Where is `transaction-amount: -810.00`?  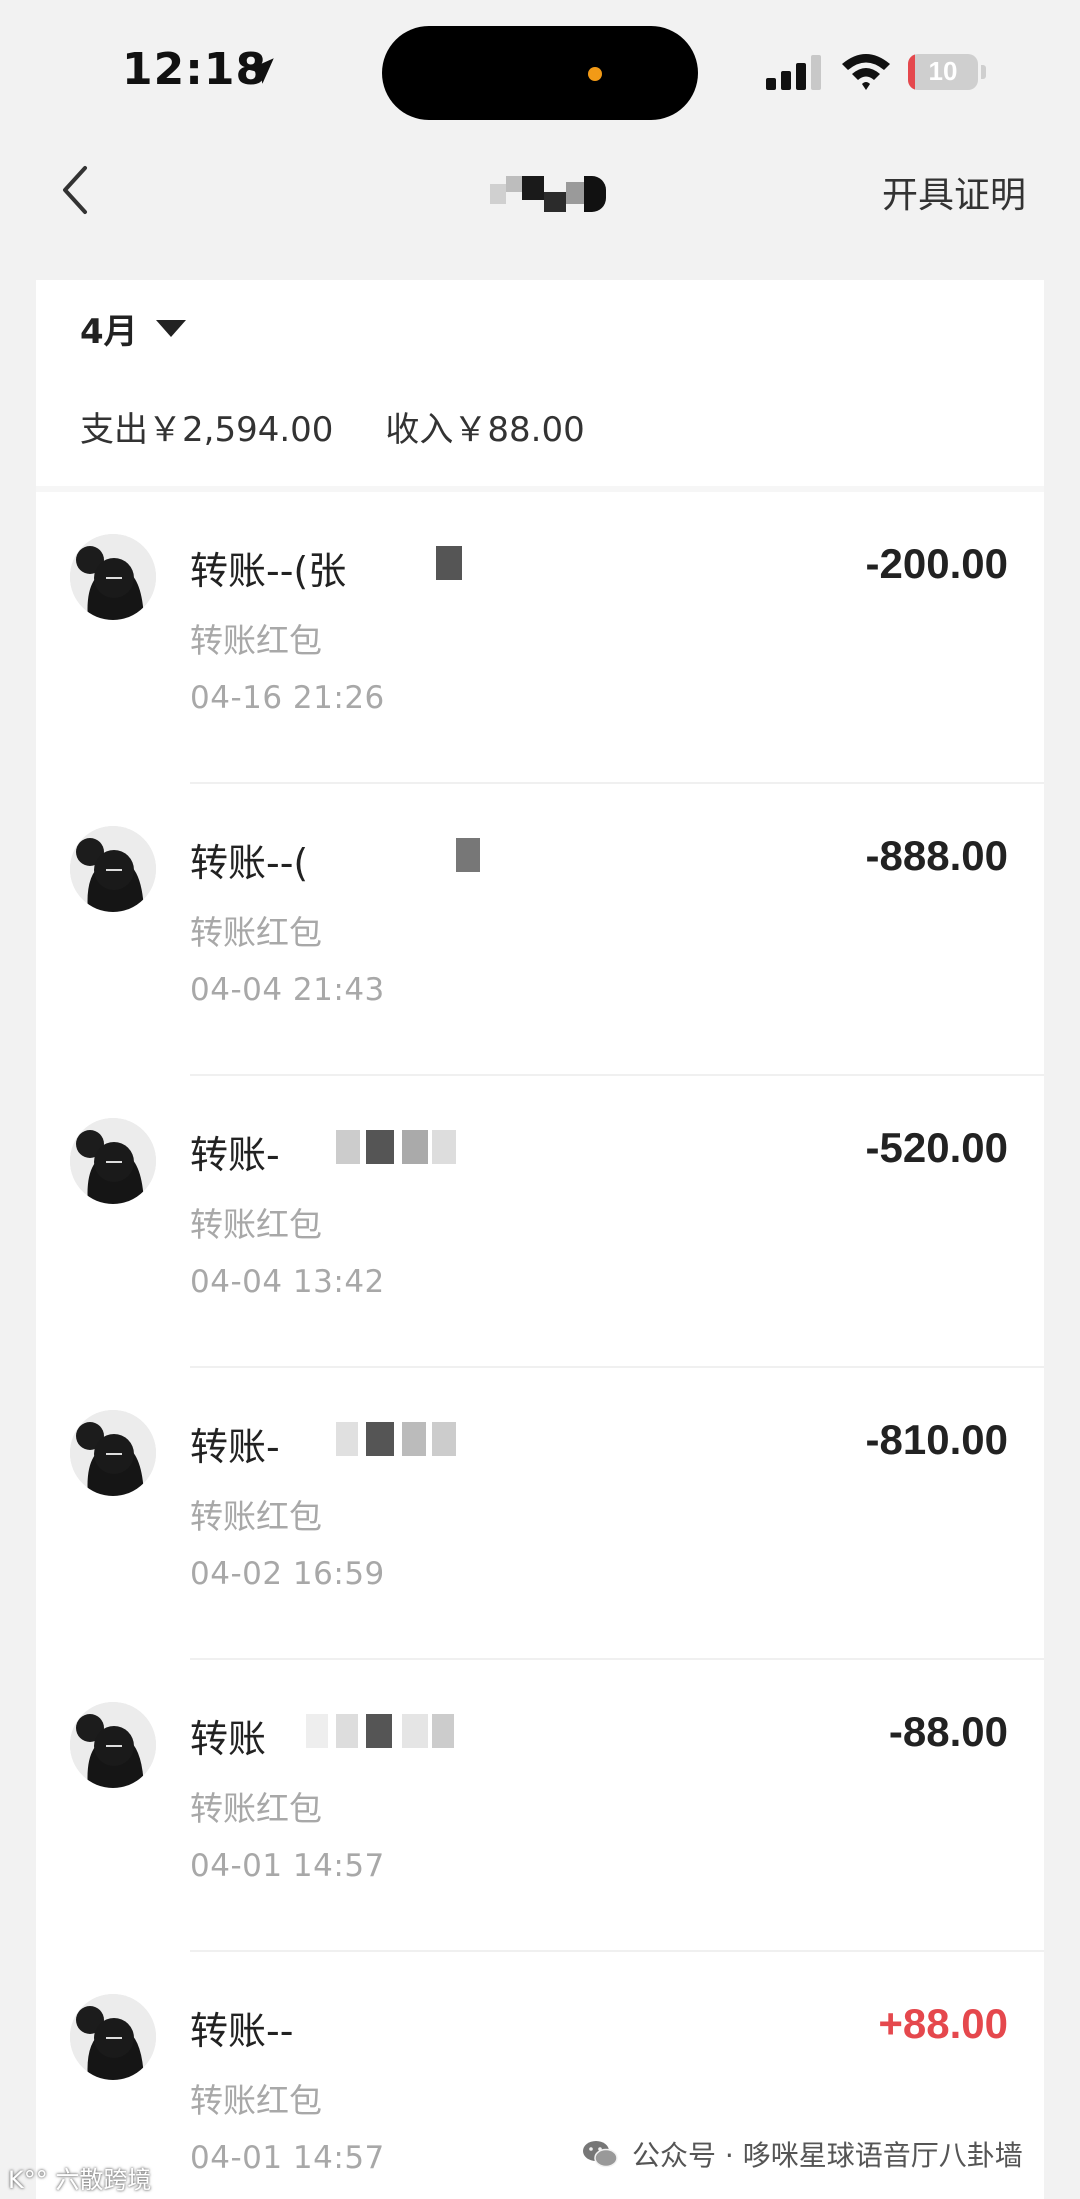 transaction-amount: -810.00 is located at coordinates (936, 1439).